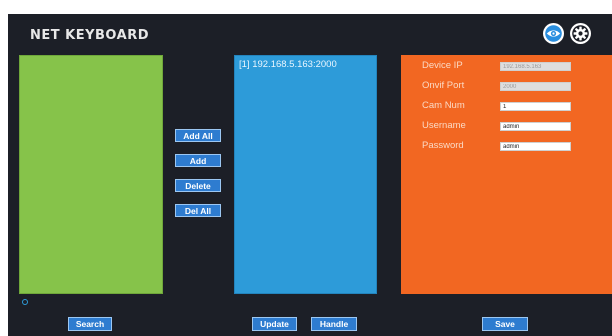 The image size is (612, 336). Describe the element at coordinates (443, 105) in the screenshot. I see `cam-num-label: Cam Num` at that location.